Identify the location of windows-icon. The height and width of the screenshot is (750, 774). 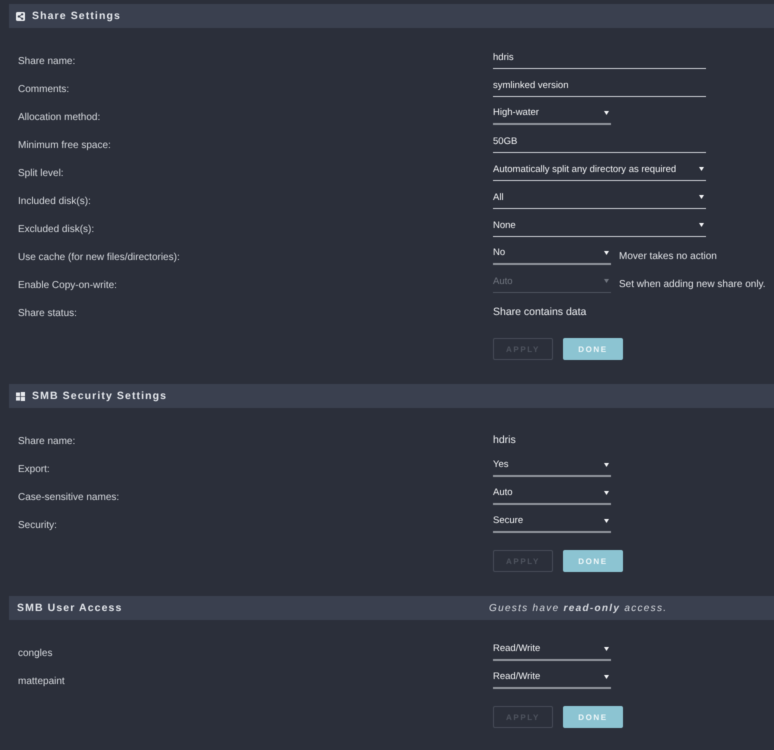
(20, 396).